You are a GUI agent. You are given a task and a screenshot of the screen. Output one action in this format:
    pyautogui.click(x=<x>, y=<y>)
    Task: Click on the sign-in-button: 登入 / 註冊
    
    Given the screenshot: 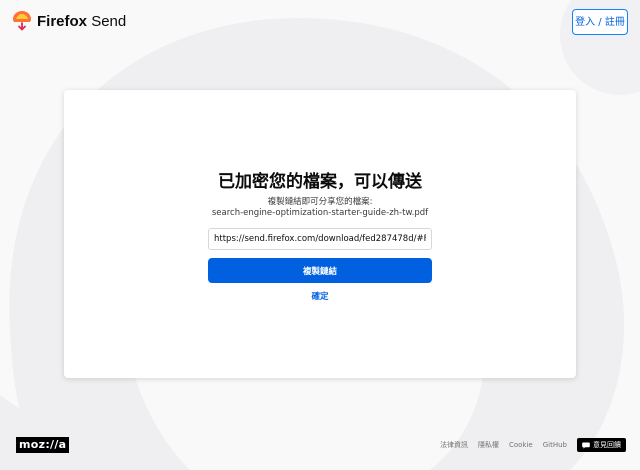 What is the action you would take?
    pyautogui.click(x=600, y=22)
    